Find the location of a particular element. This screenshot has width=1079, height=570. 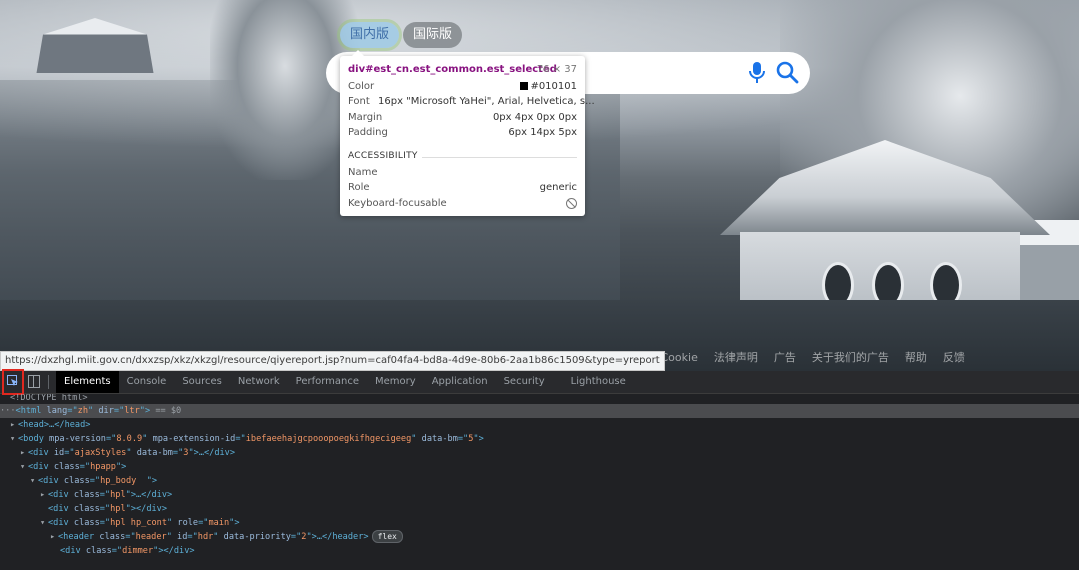

dom-node-dimmer: <div class="dimmer"></div> is located at coordinates (539, 551).